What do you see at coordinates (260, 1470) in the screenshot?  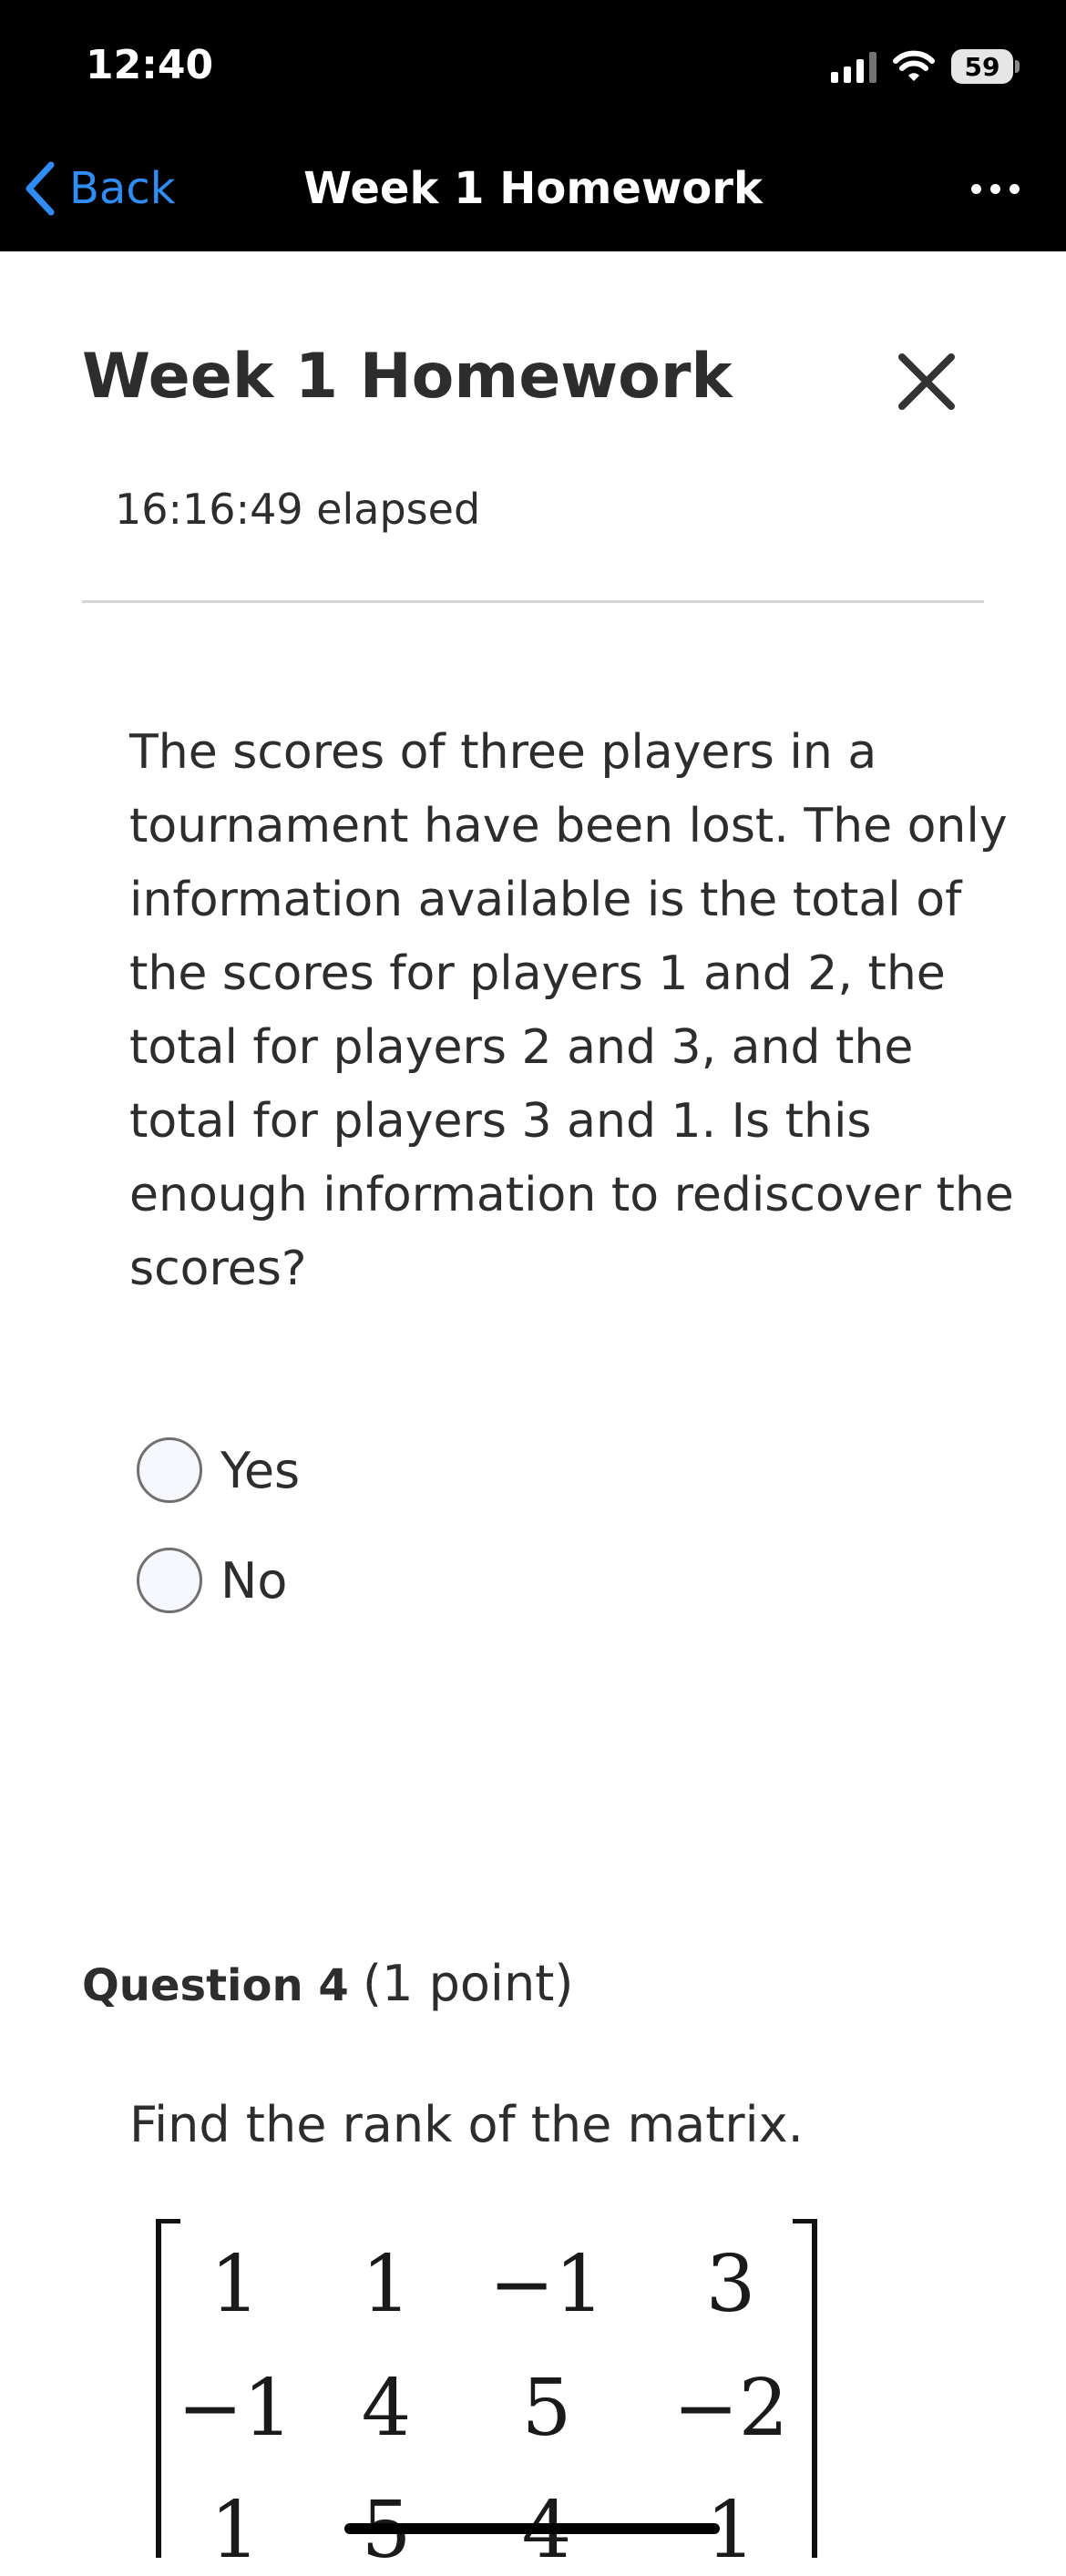 I see `option-yes-label: Yes` at bounding box center [260, 1470].